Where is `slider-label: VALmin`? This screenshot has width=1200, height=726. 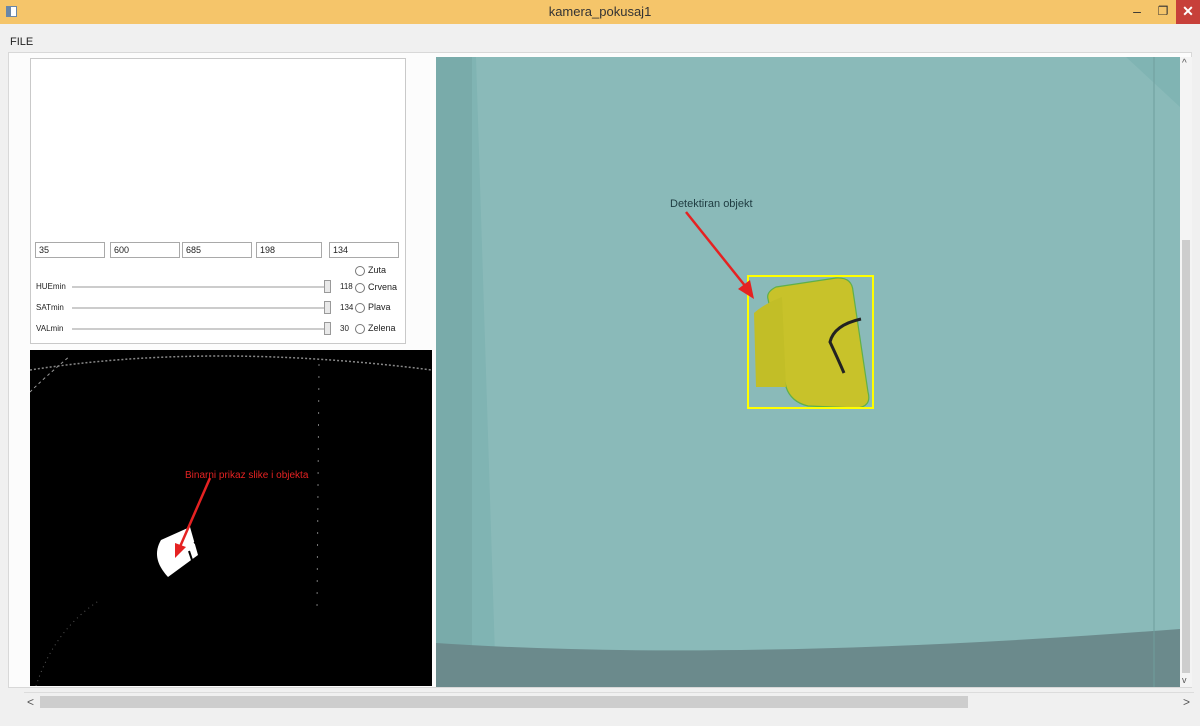
slider-label: VALmin is located at coordinates (50, 328).